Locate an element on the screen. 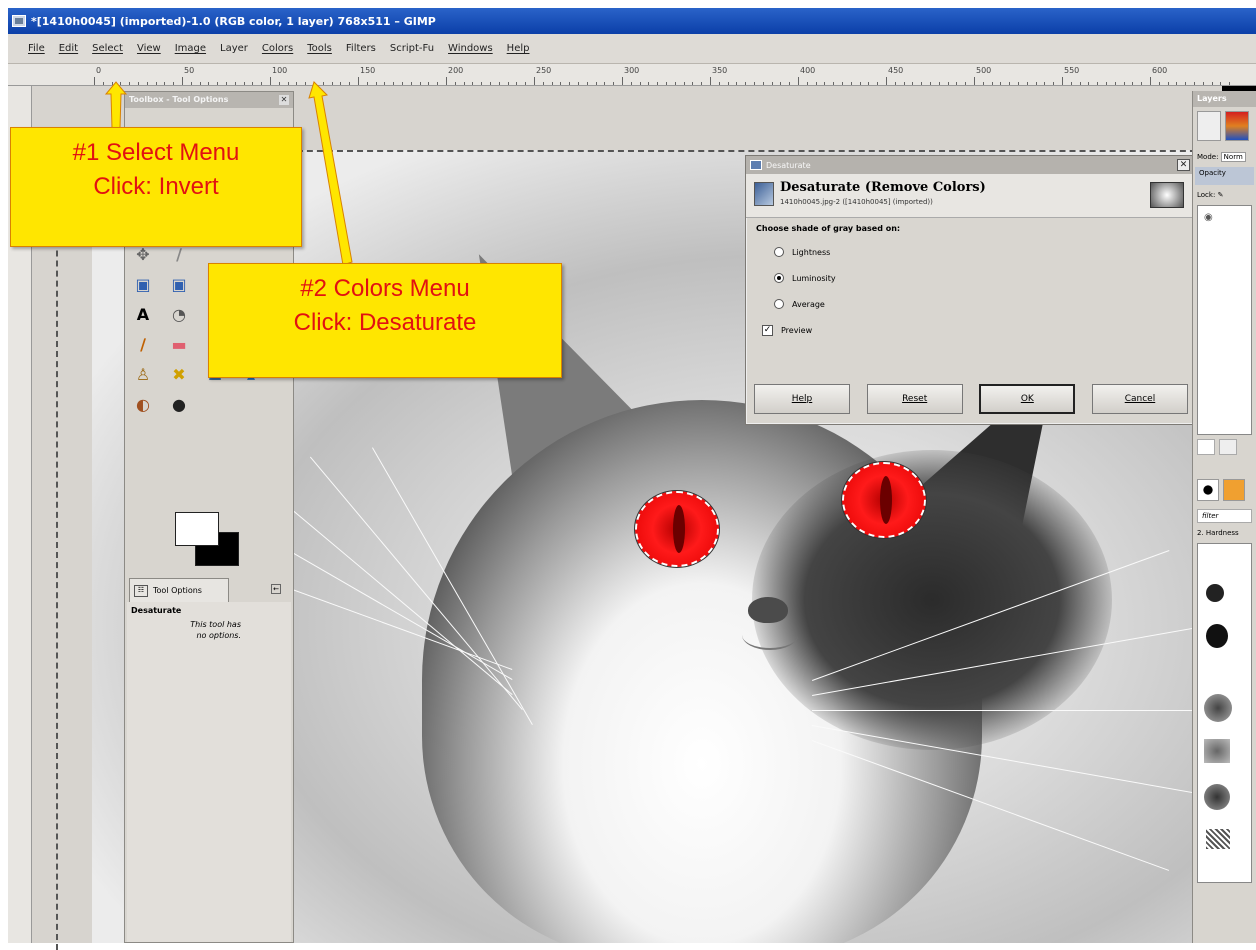 The image size is (1256, 950). reset-button: Reset is located at coordinates (914, 399).